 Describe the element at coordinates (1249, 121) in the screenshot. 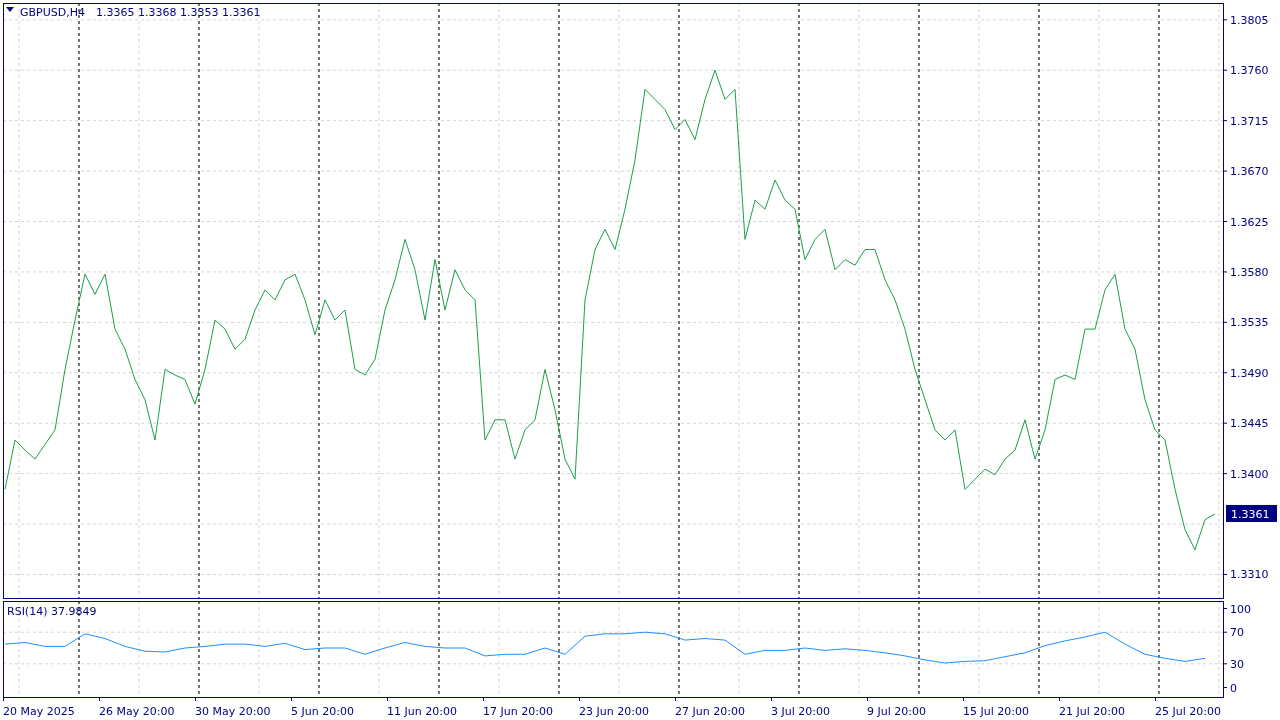

I see `price-axis-label: 1.3715` at that location.